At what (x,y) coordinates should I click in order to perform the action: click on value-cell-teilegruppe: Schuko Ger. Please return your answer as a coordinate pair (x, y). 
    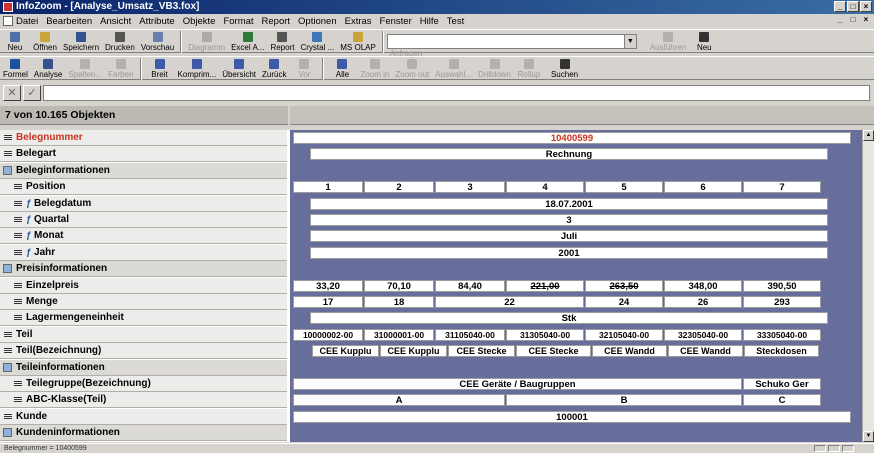
    Looking at the image, I should click on (782, 384).